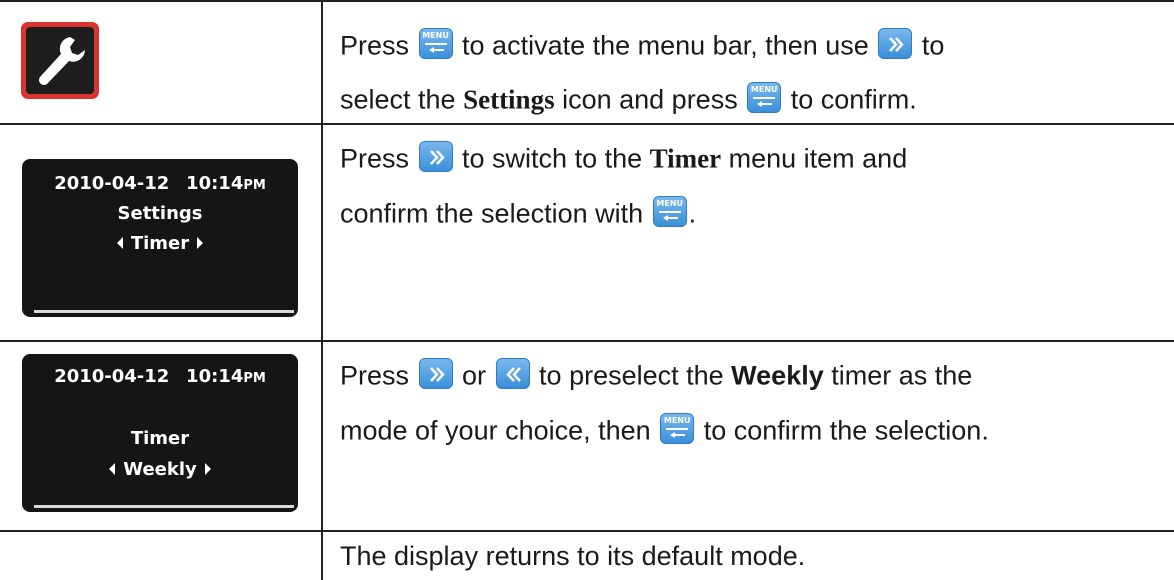  I want to click on wrench-icon, so click(60, 60).